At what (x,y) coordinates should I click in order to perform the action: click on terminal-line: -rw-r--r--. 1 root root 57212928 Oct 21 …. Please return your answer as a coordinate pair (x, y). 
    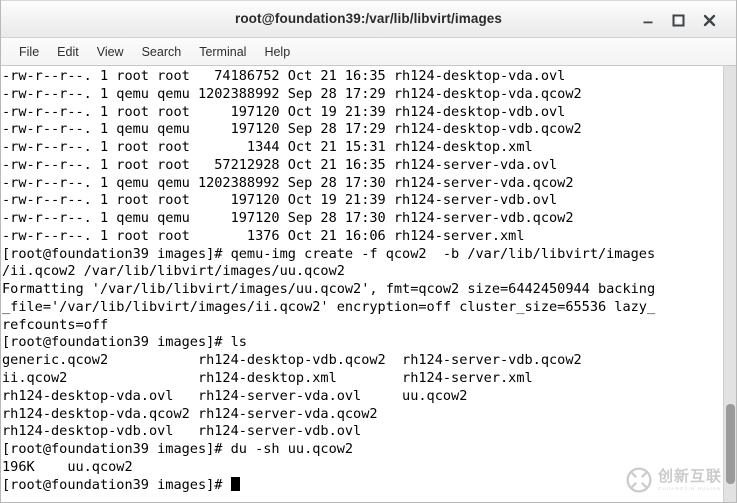
    Looking at the image, I should click on (280, 164).